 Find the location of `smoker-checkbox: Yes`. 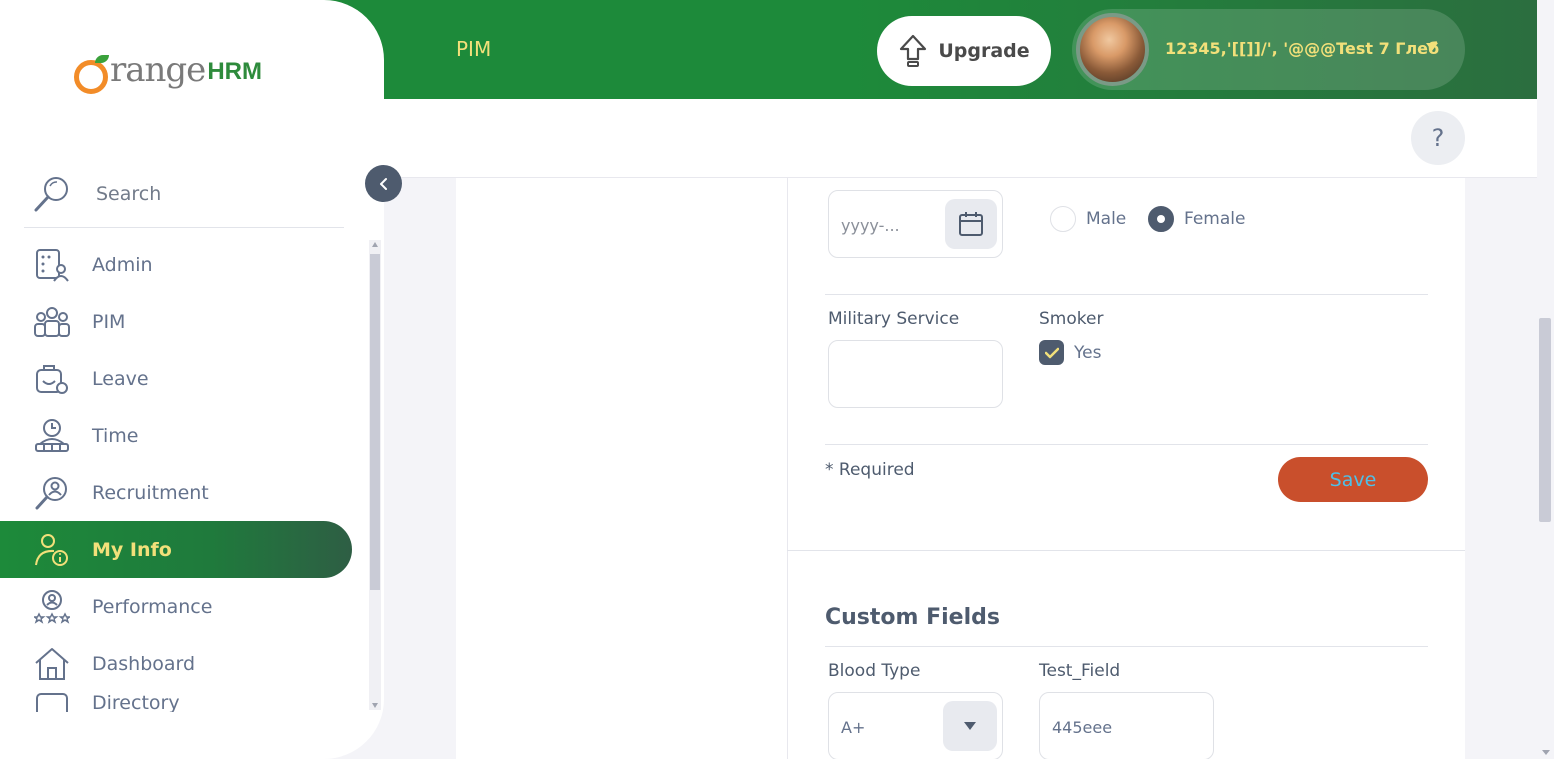

smoker-checkbox: Yes is located at coordinates (1070, 352).